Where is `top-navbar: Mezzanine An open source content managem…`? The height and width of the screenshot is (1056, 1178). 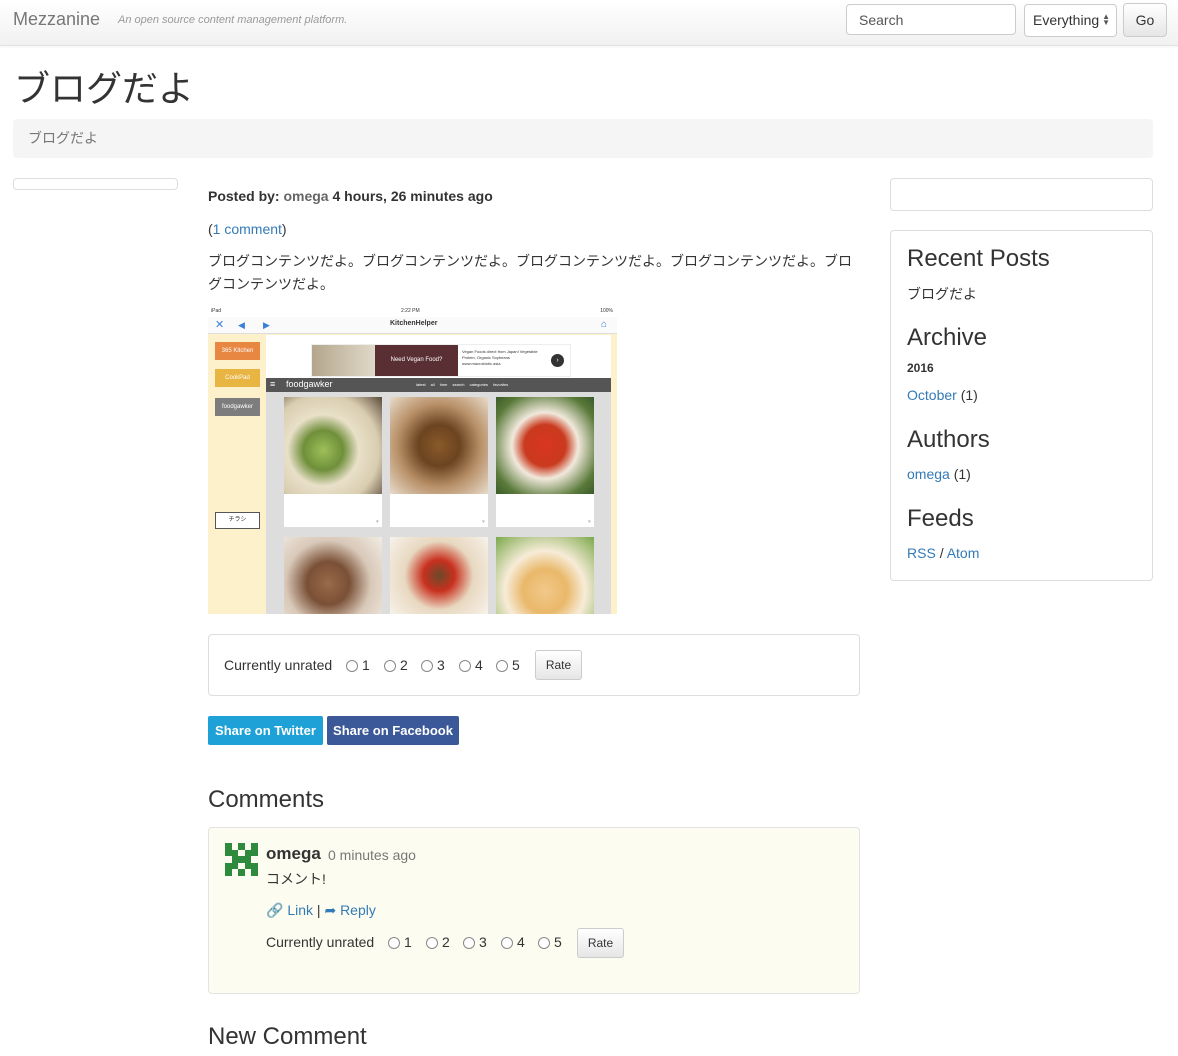 top-navbar: Mezzanine An open source content managem… is located at coordinates (589, 23).